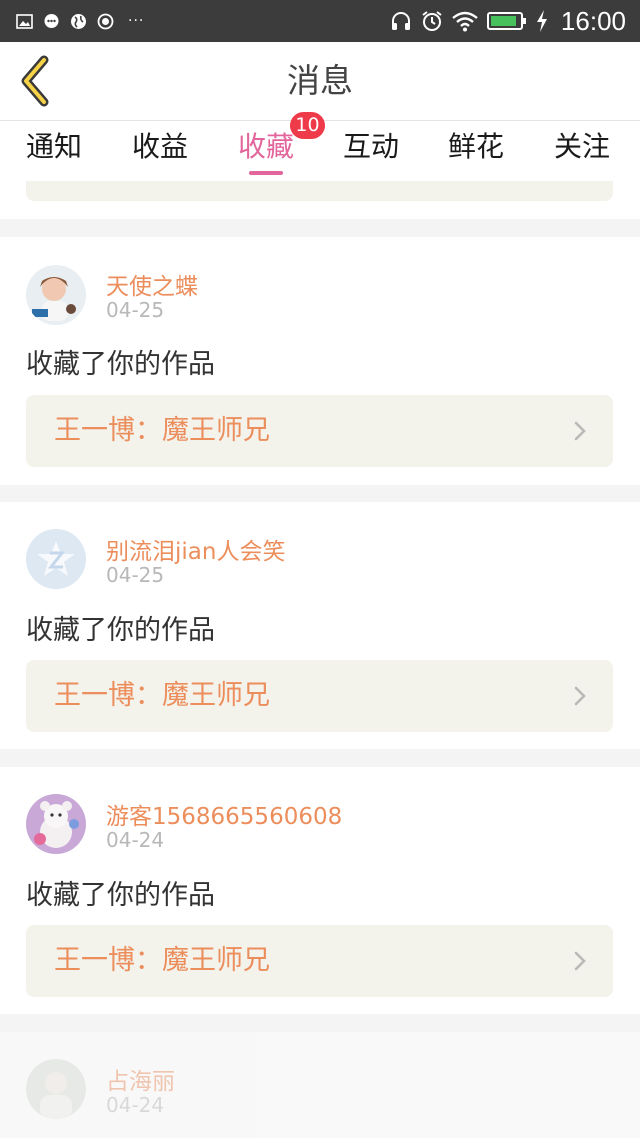 Image resolution: width=640 pixels, height=1138 pixels. I want to click on tab-earnings: 收益, so click(160, 151).